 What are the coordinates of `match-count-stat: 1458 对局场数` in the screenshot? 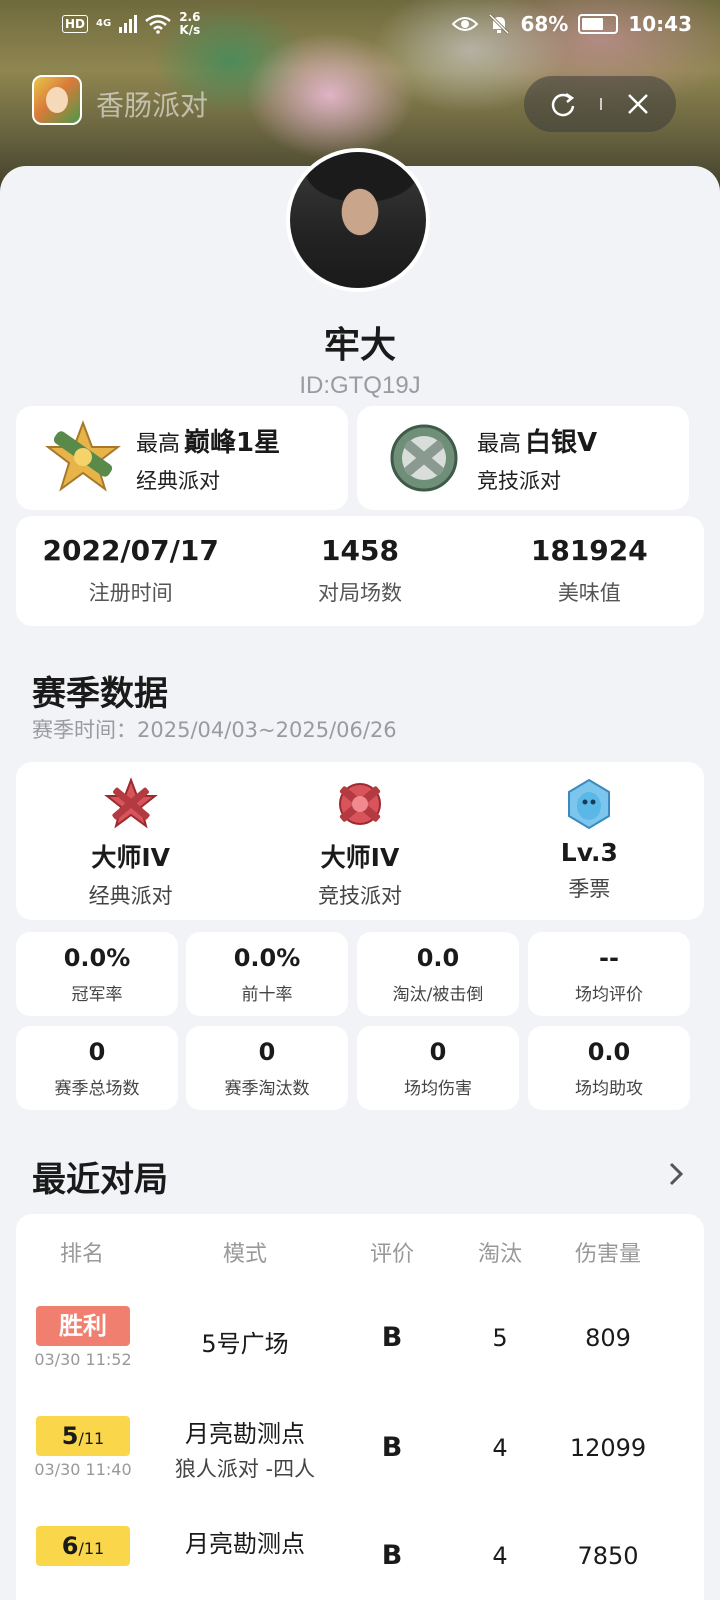 It's located at (359, 571).